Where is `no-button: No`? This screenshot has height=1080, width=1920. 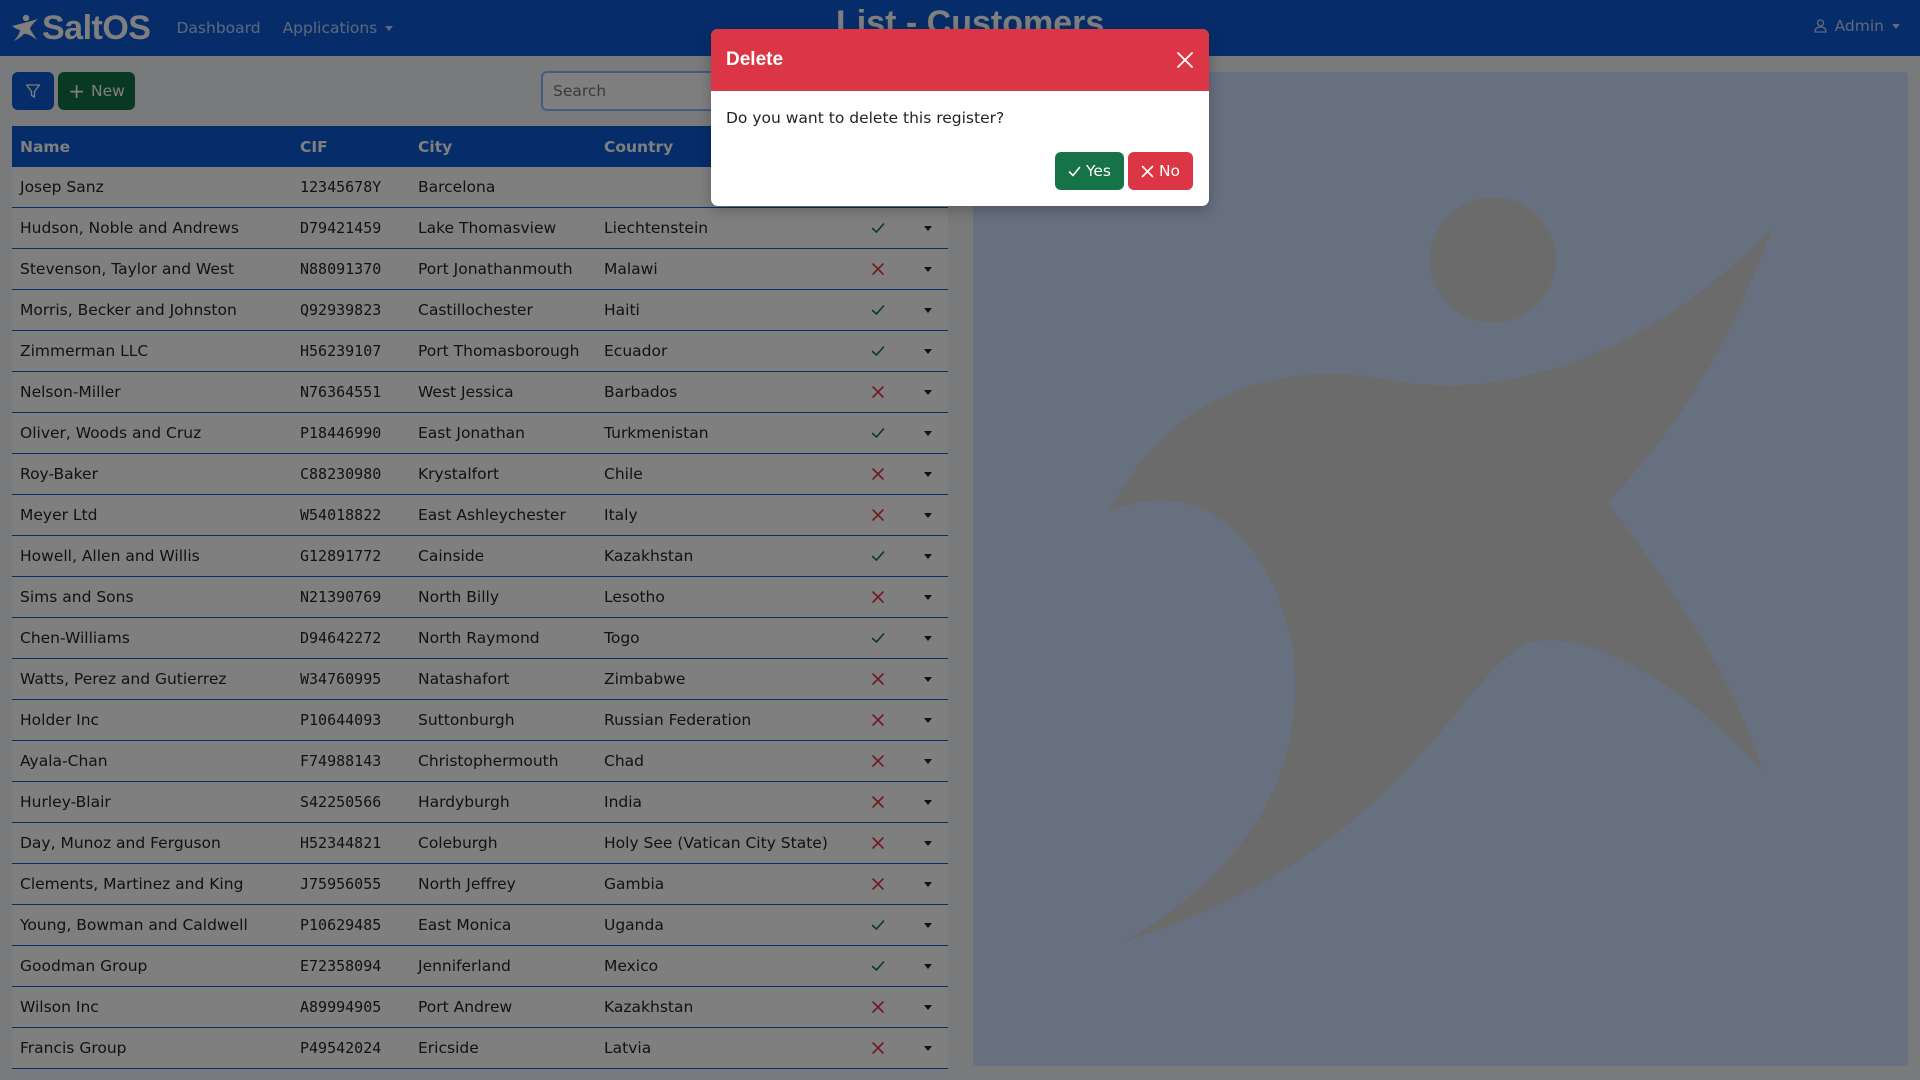
no-button: No is located at coordinates (1160, 171).